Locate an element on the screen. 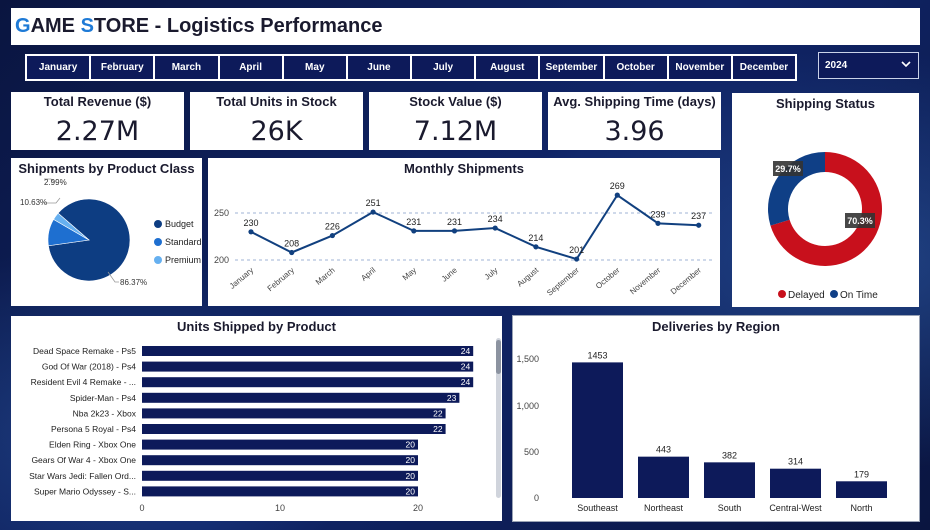  bar-persona-5-royal-ps4 is located at coordinates (294, 429).